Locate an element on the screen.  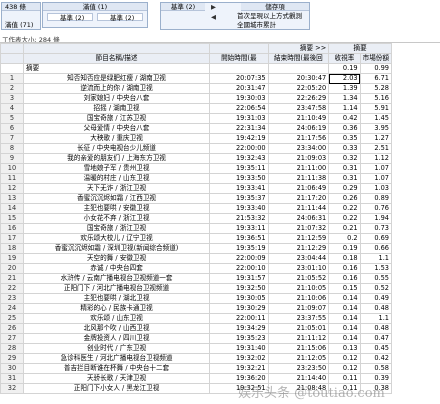
summary-share: 0.99 is located at coordinates (376, 68).